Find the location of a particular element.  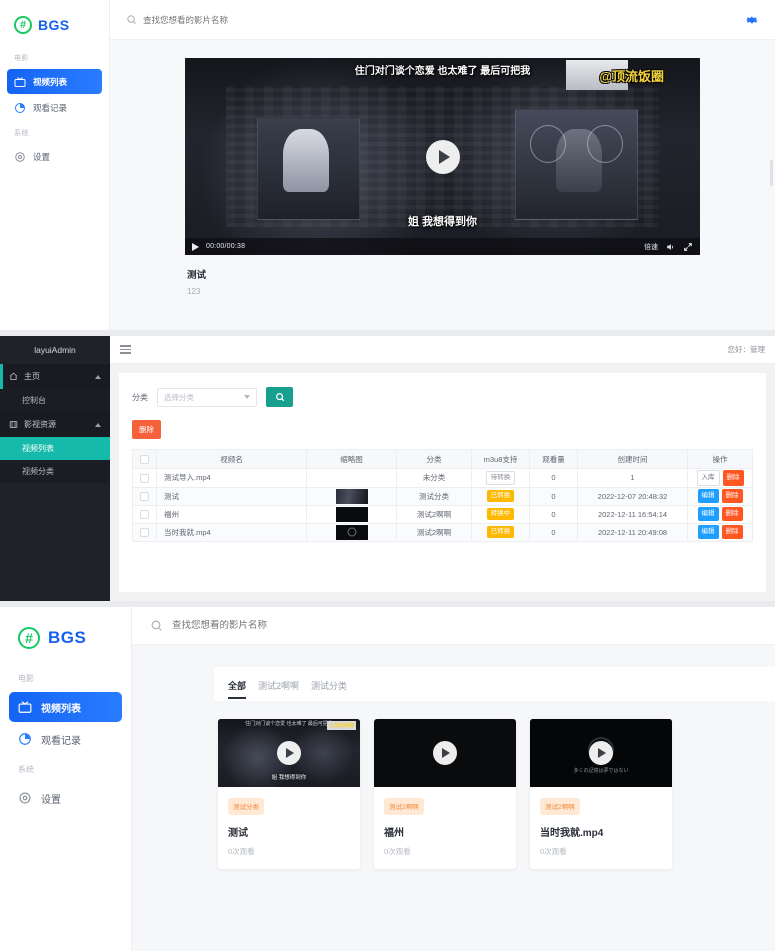

admin-nav-label: 视频分类 is located at coordinates (38, 471).